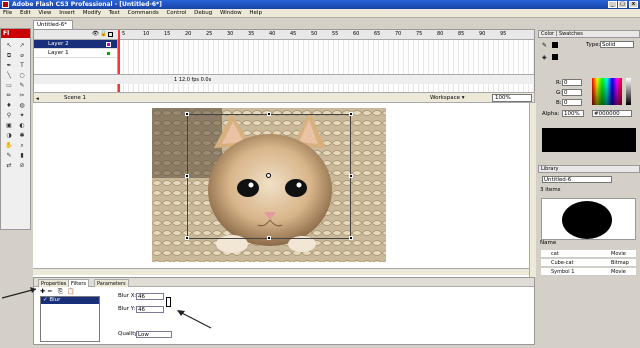  What do you see at coordinates (9, 45) in the screenshot?
I see `tool-button: ↖` at bounding box center [9, 45].